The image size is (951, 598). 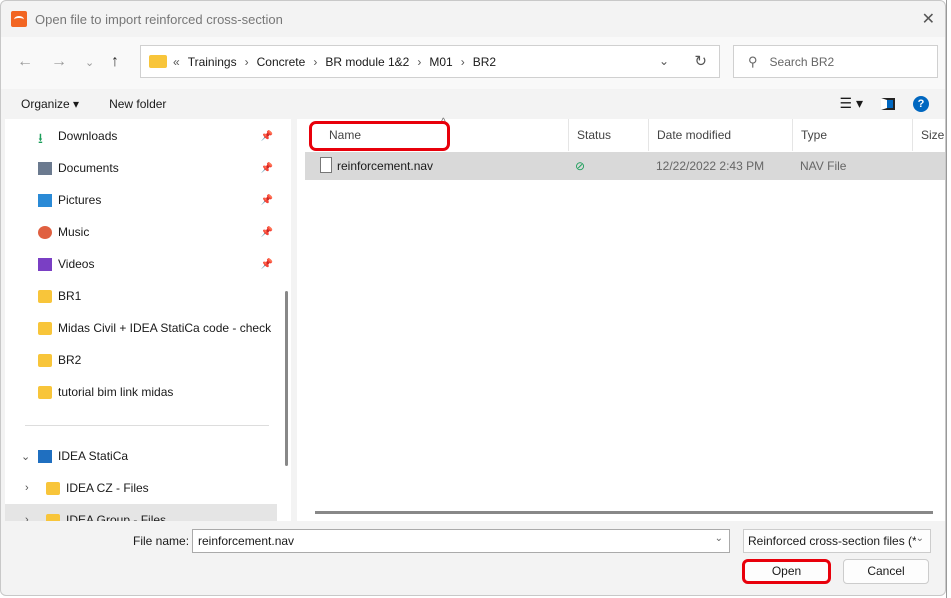 I want to click on download-icon: ⭳, so click(x=40, y=138).